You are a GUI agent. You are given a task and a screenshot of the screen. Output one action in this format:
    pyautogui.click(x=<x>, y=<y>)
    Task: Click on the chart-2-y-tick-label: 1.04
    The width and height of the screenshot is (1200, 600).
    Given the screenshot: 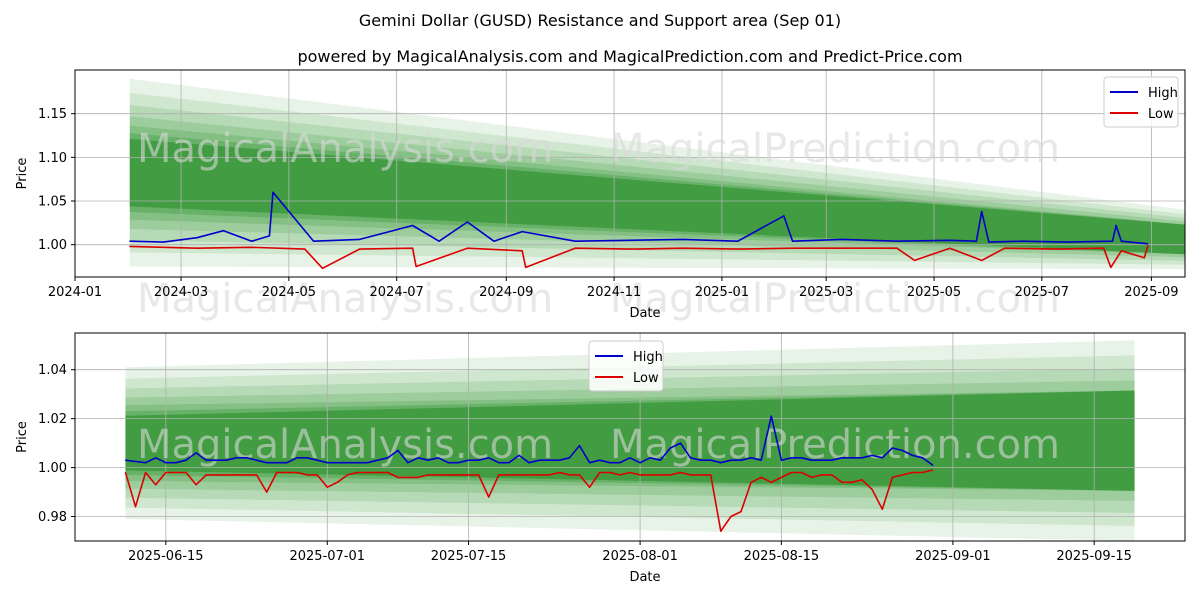 What is the action you would take?
    pyautogui.click(x=52, y=370)
    